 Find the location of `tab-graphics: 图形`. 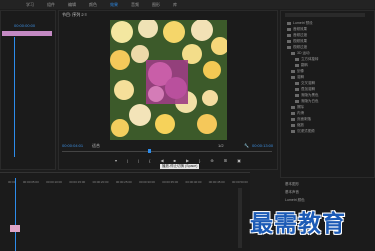

tab-graphics: 图形 is located at coordinates (156, 5).